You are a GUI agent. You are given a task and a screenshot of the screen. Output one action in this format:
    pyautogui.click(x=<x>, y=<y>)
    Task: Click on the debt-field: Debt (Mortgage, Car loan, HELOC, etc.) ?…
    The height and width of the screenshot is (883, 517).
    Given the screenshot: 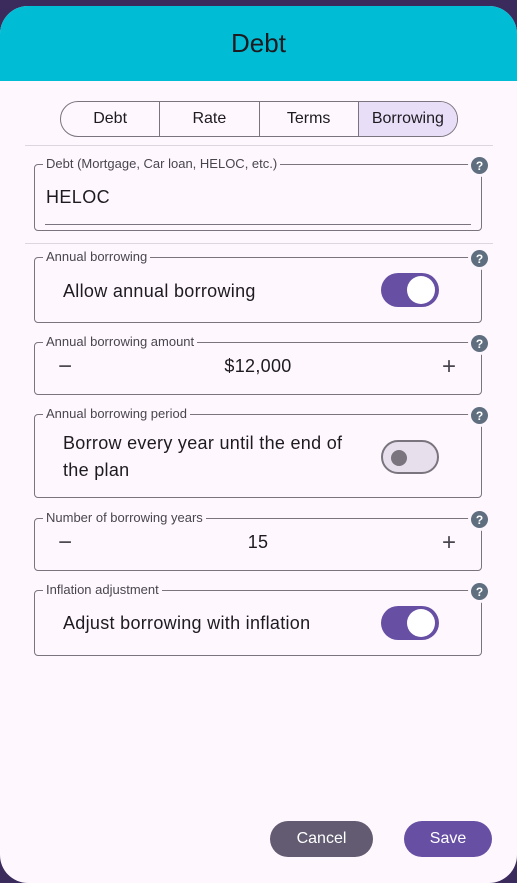 What is the action you would take?
    pyautogui.click(x=261, y=193)
    